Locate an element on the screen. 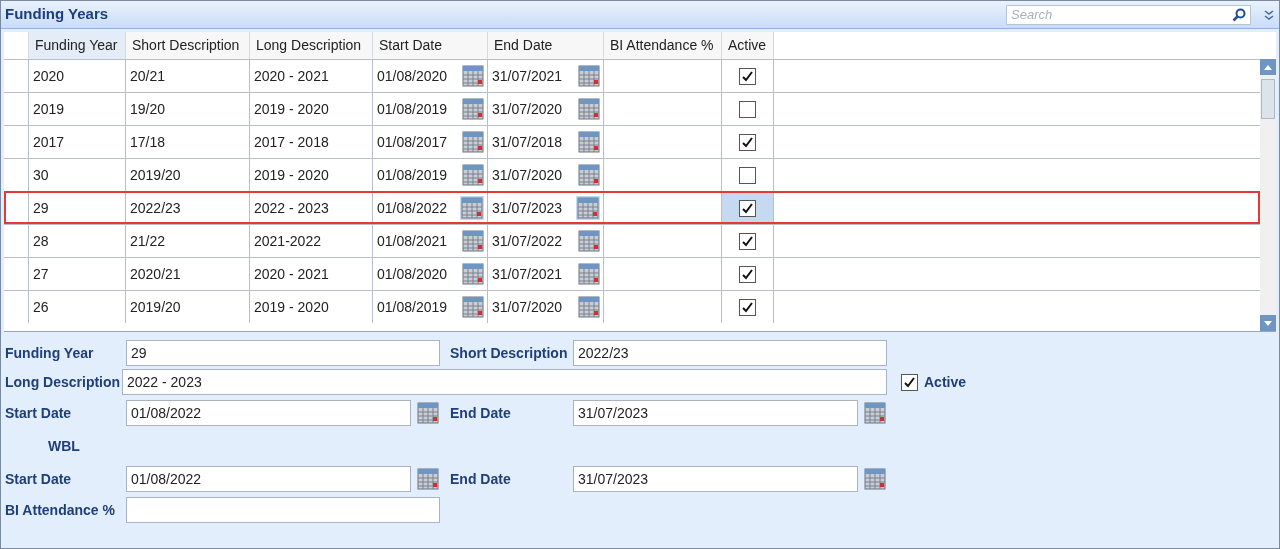 This screenshot has width=1280, height=549. table-cell-text: 29 is located at coordinates (41, 208).